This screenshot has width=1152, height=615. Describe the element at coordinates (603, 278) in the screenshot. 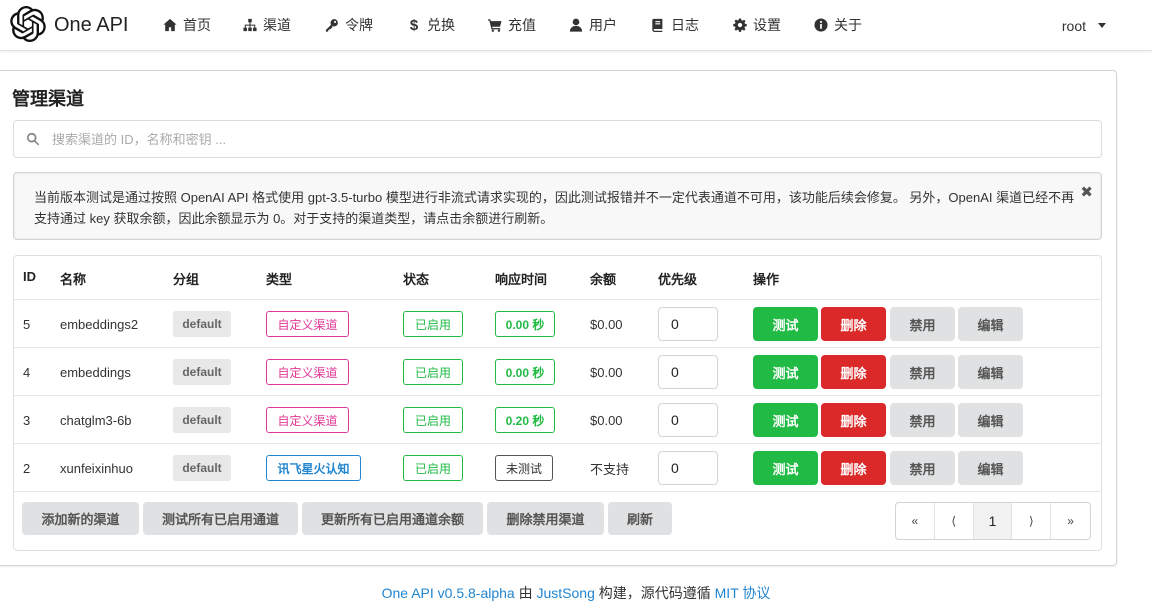

I see `header-balance: 余额` at that location.